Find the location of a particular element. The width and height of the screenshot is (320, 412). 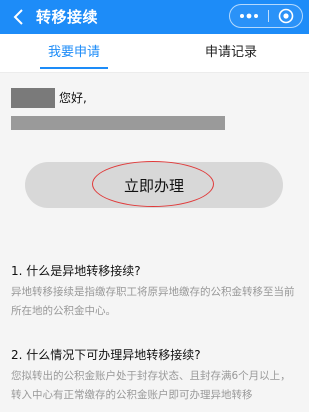

active-tab-indicator is located at coordinates (74, 68).